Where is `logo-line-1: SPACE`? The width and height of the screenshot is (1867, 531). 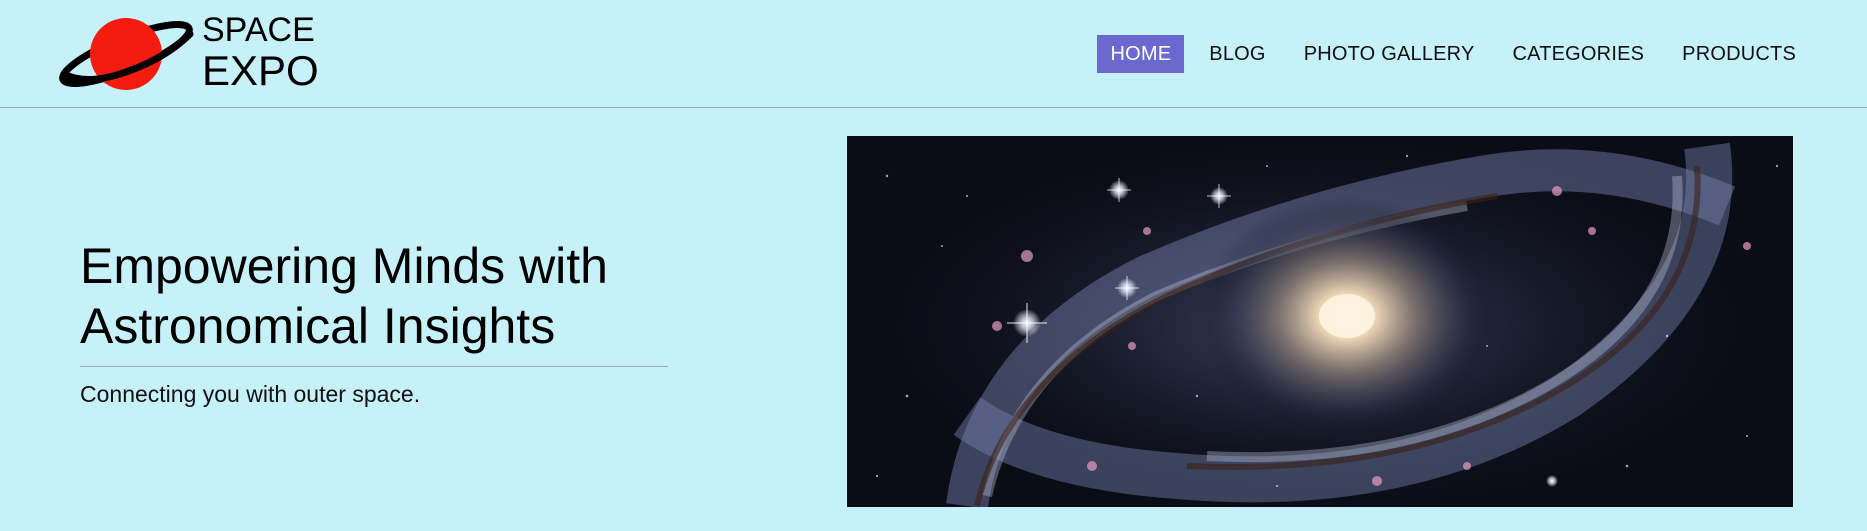 logo-line-1: SPACE is located at coordinates (258, 30).